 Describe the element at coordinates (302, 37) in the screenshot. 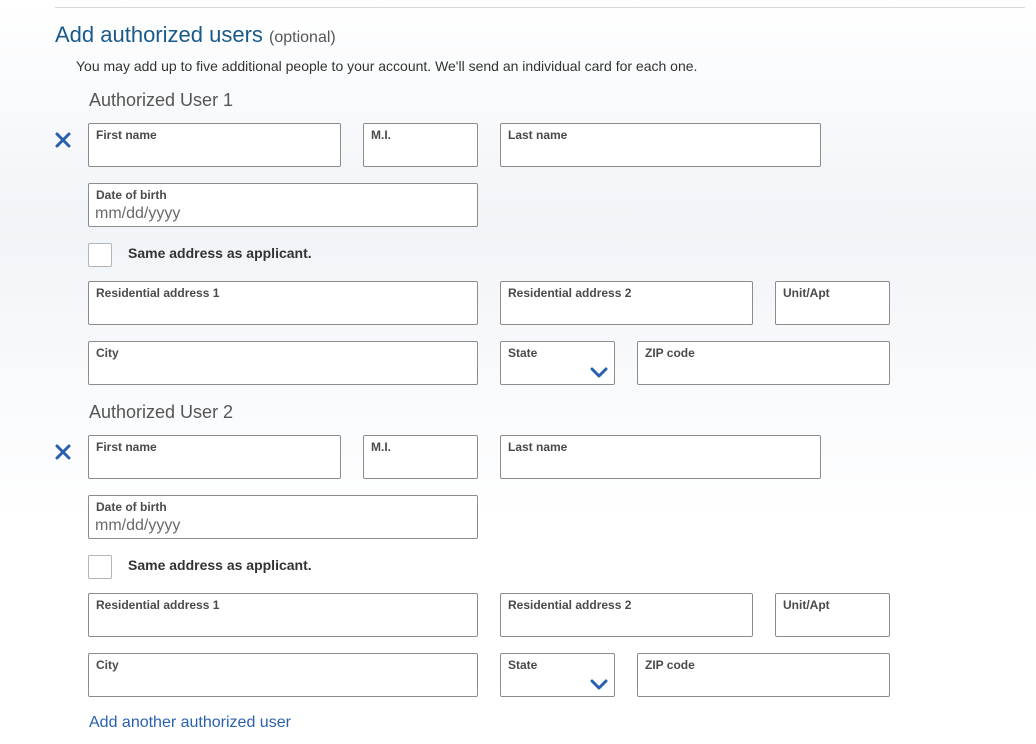

I see `optional-tag: (optional)` at that location.